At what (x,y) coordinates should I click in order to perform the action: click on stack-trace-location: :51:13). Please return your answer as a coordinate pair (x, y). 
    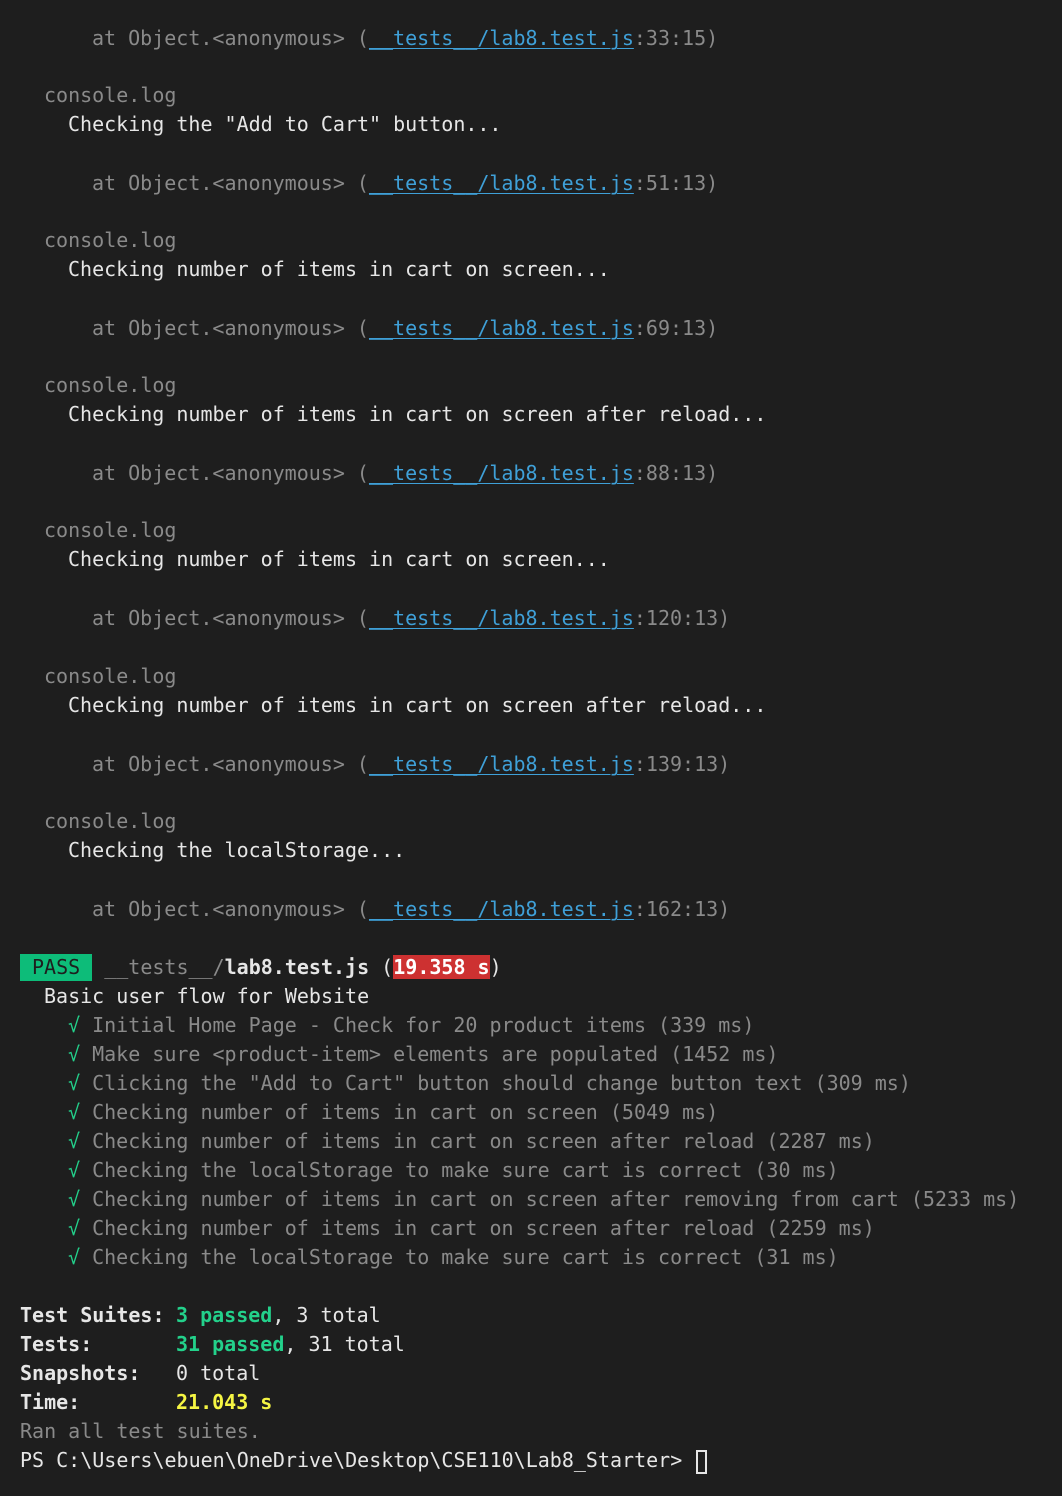
    Looking at the image, I should click on (676, 183).